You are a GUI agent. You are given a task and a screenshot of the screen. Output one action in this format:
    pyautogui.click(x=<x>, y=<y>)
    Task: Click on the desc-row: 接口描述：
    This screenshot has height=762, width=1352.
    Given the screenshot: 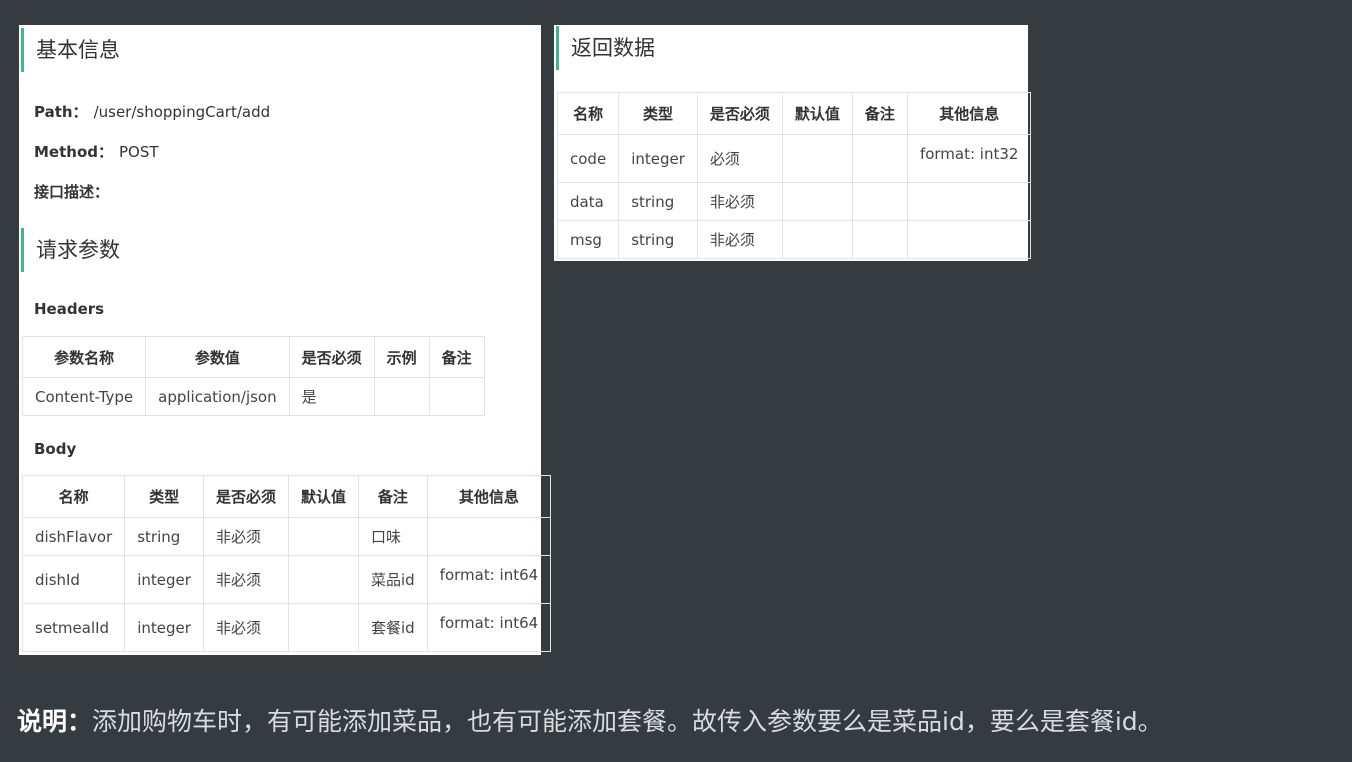 What is the action you would take?
    pyautogui.click(x=74, y=191)
    